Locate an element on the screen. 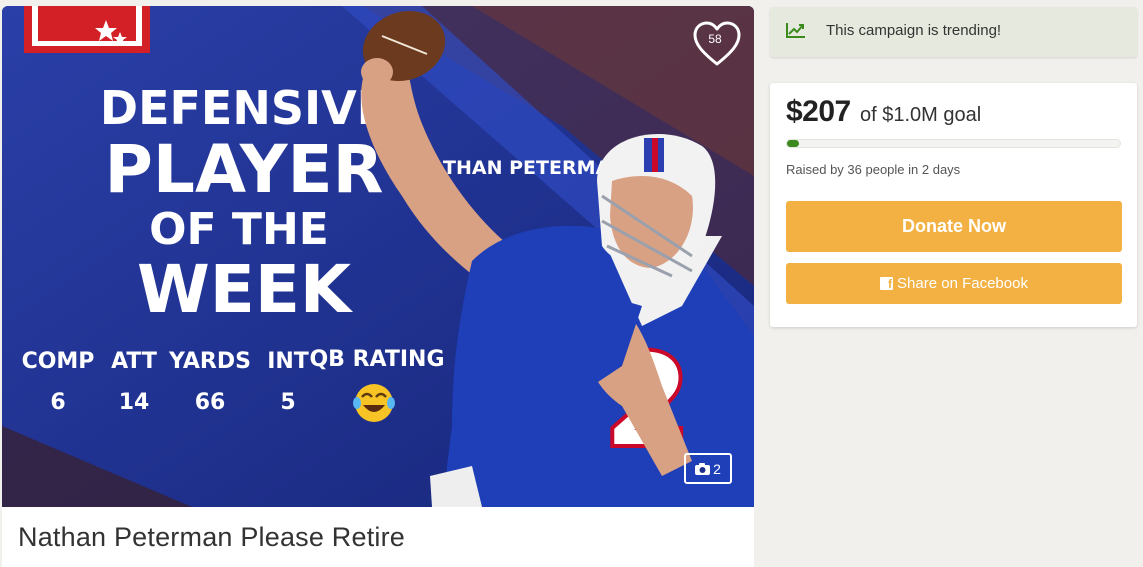  headline-line-4: WEEK is located at coordinates (245, 289).